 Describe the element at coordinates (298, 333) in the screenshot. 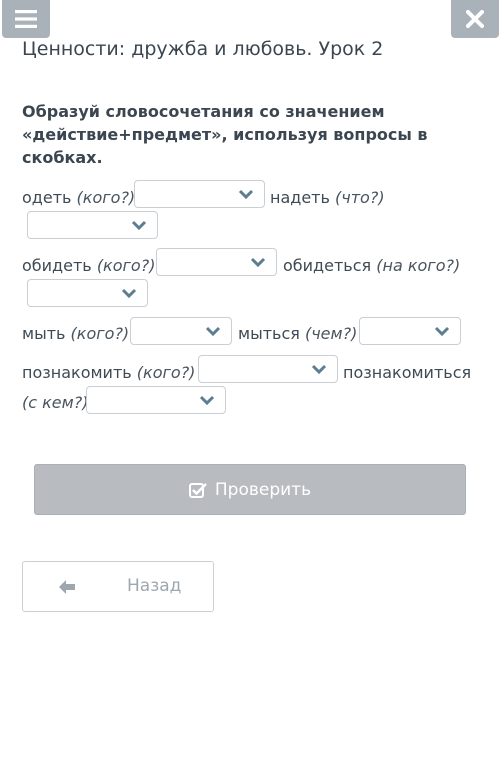

I see `phrase-prompt: мыться (чем?)` at that location.